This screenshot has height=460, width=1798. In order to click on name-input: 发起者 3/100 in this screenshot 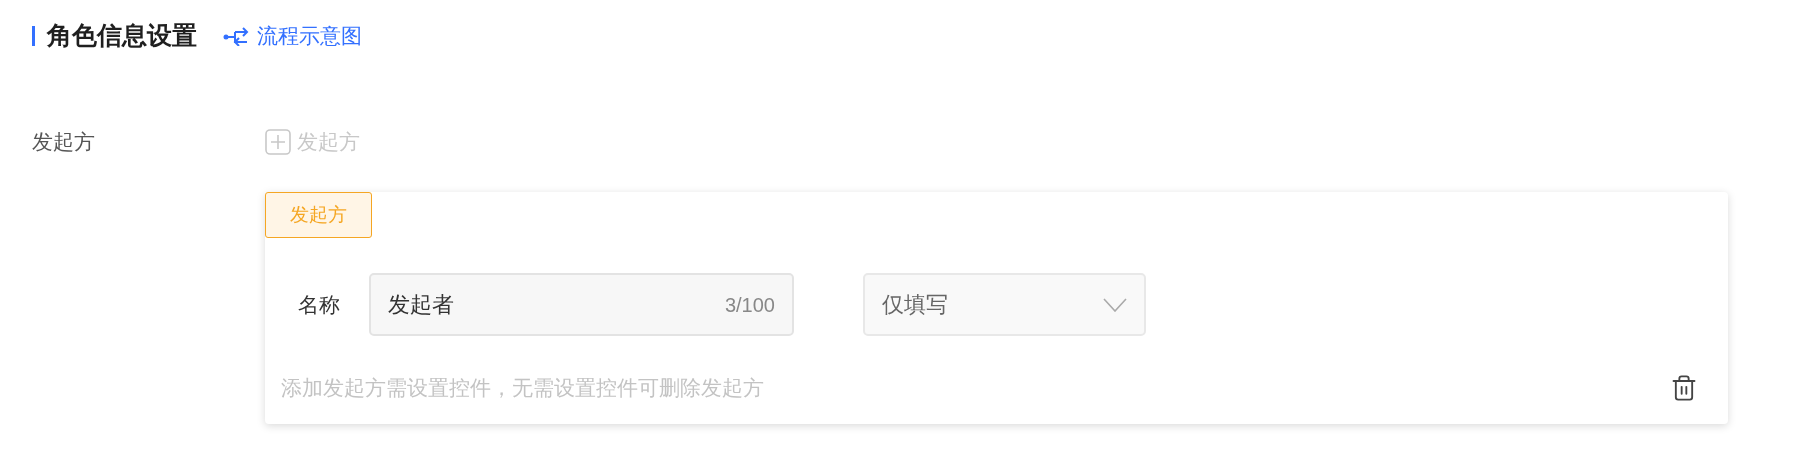, I will do `click(581, 304)`.